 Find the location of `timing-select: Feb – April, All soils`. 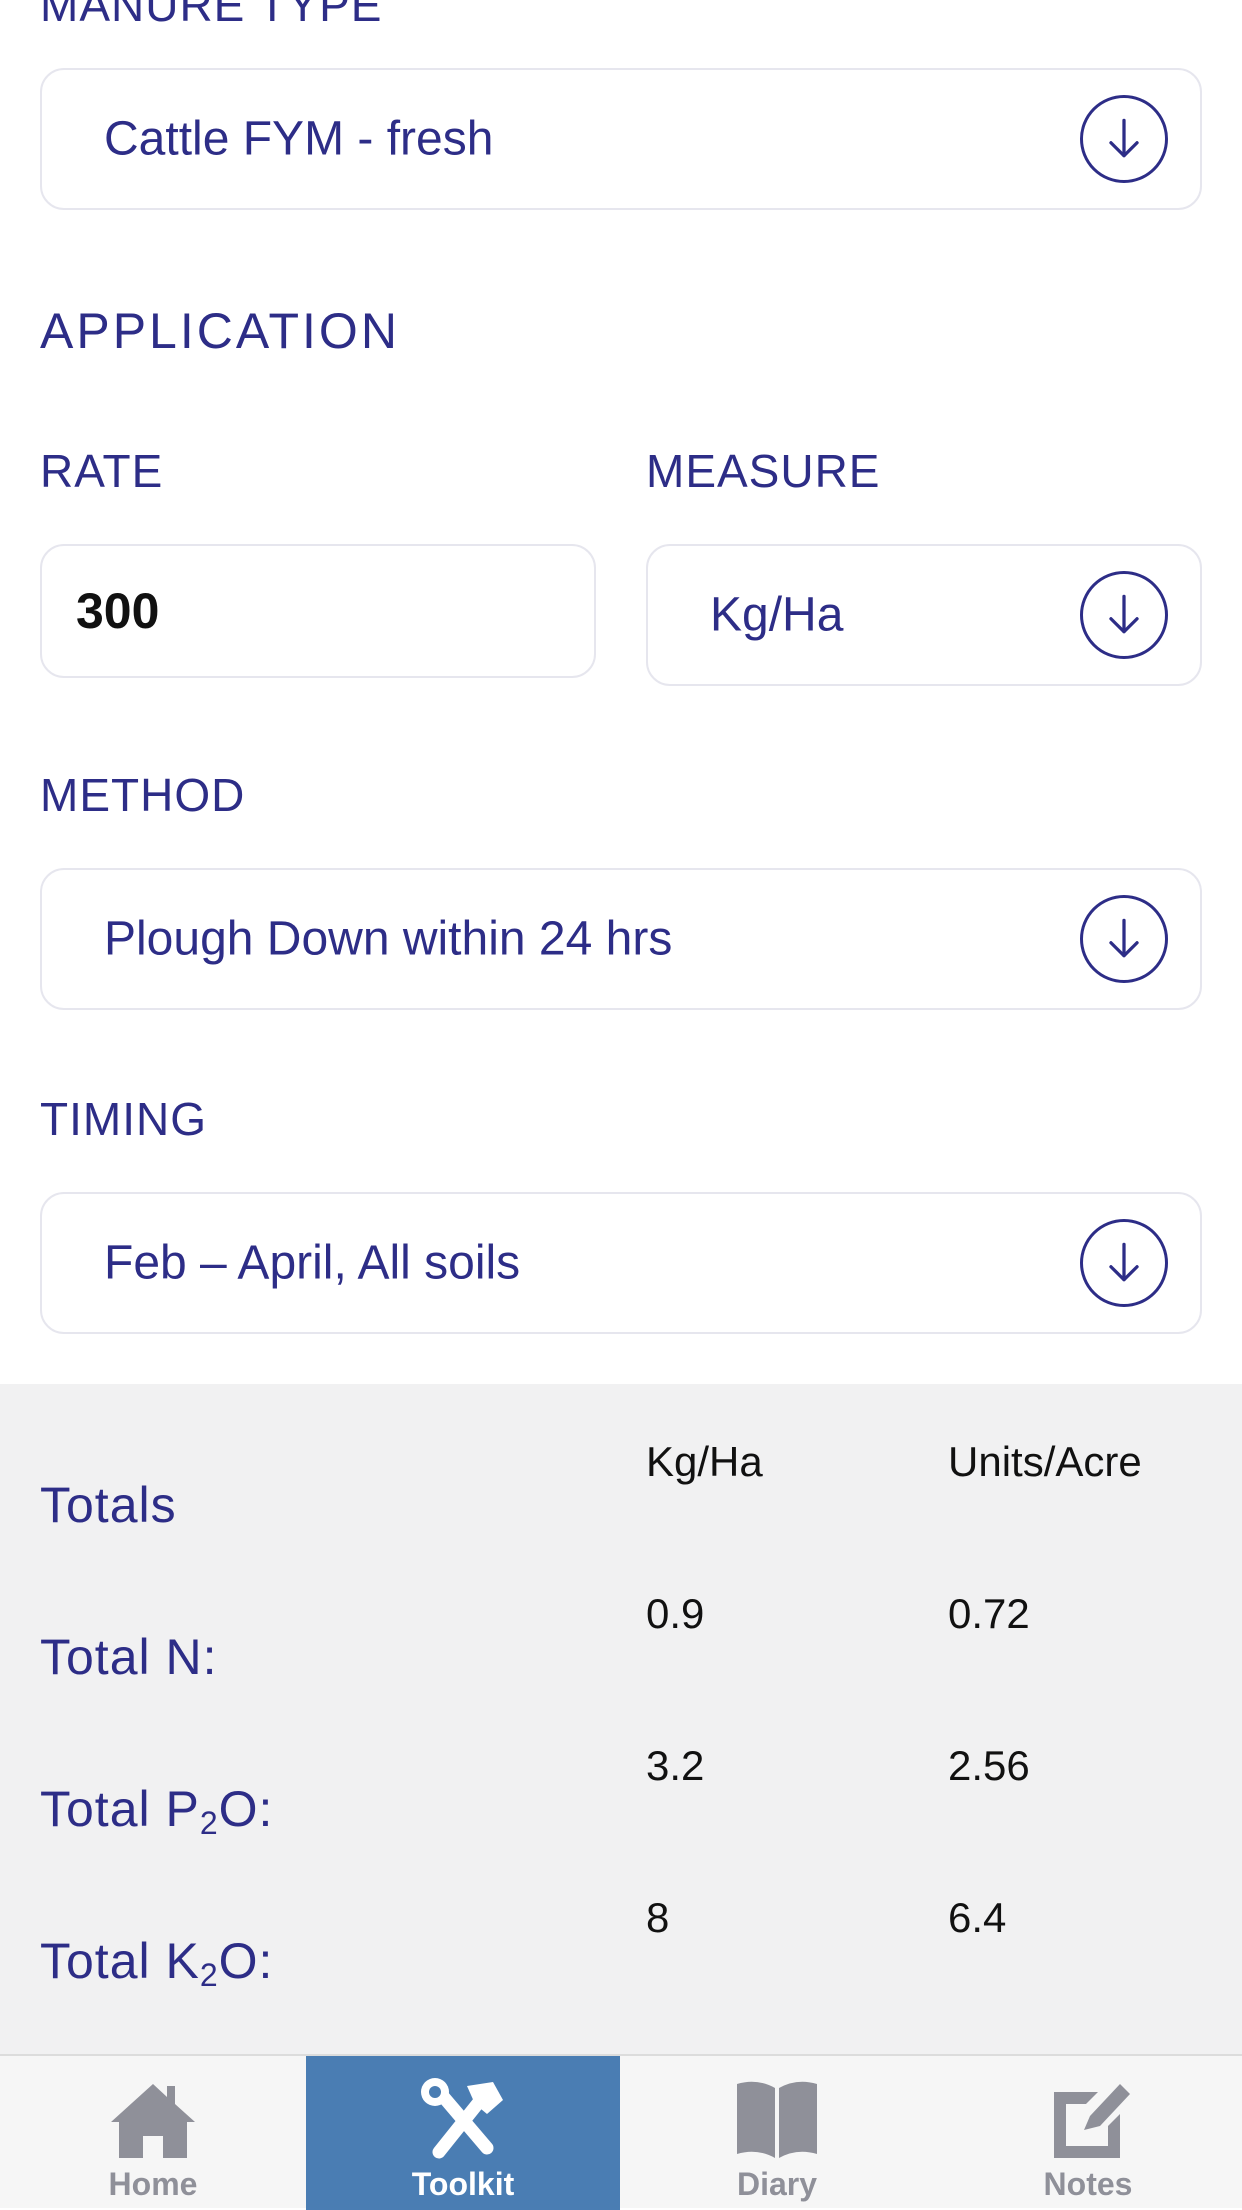

timing-select: Feb – April, All soils is located at coordinates (621, 1263).